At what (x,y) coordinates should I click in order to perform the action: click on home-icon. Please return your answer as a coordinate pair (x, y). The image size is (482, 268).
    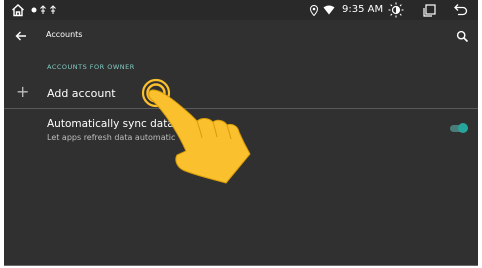
    Looking at the image, I should click on (18, 10).